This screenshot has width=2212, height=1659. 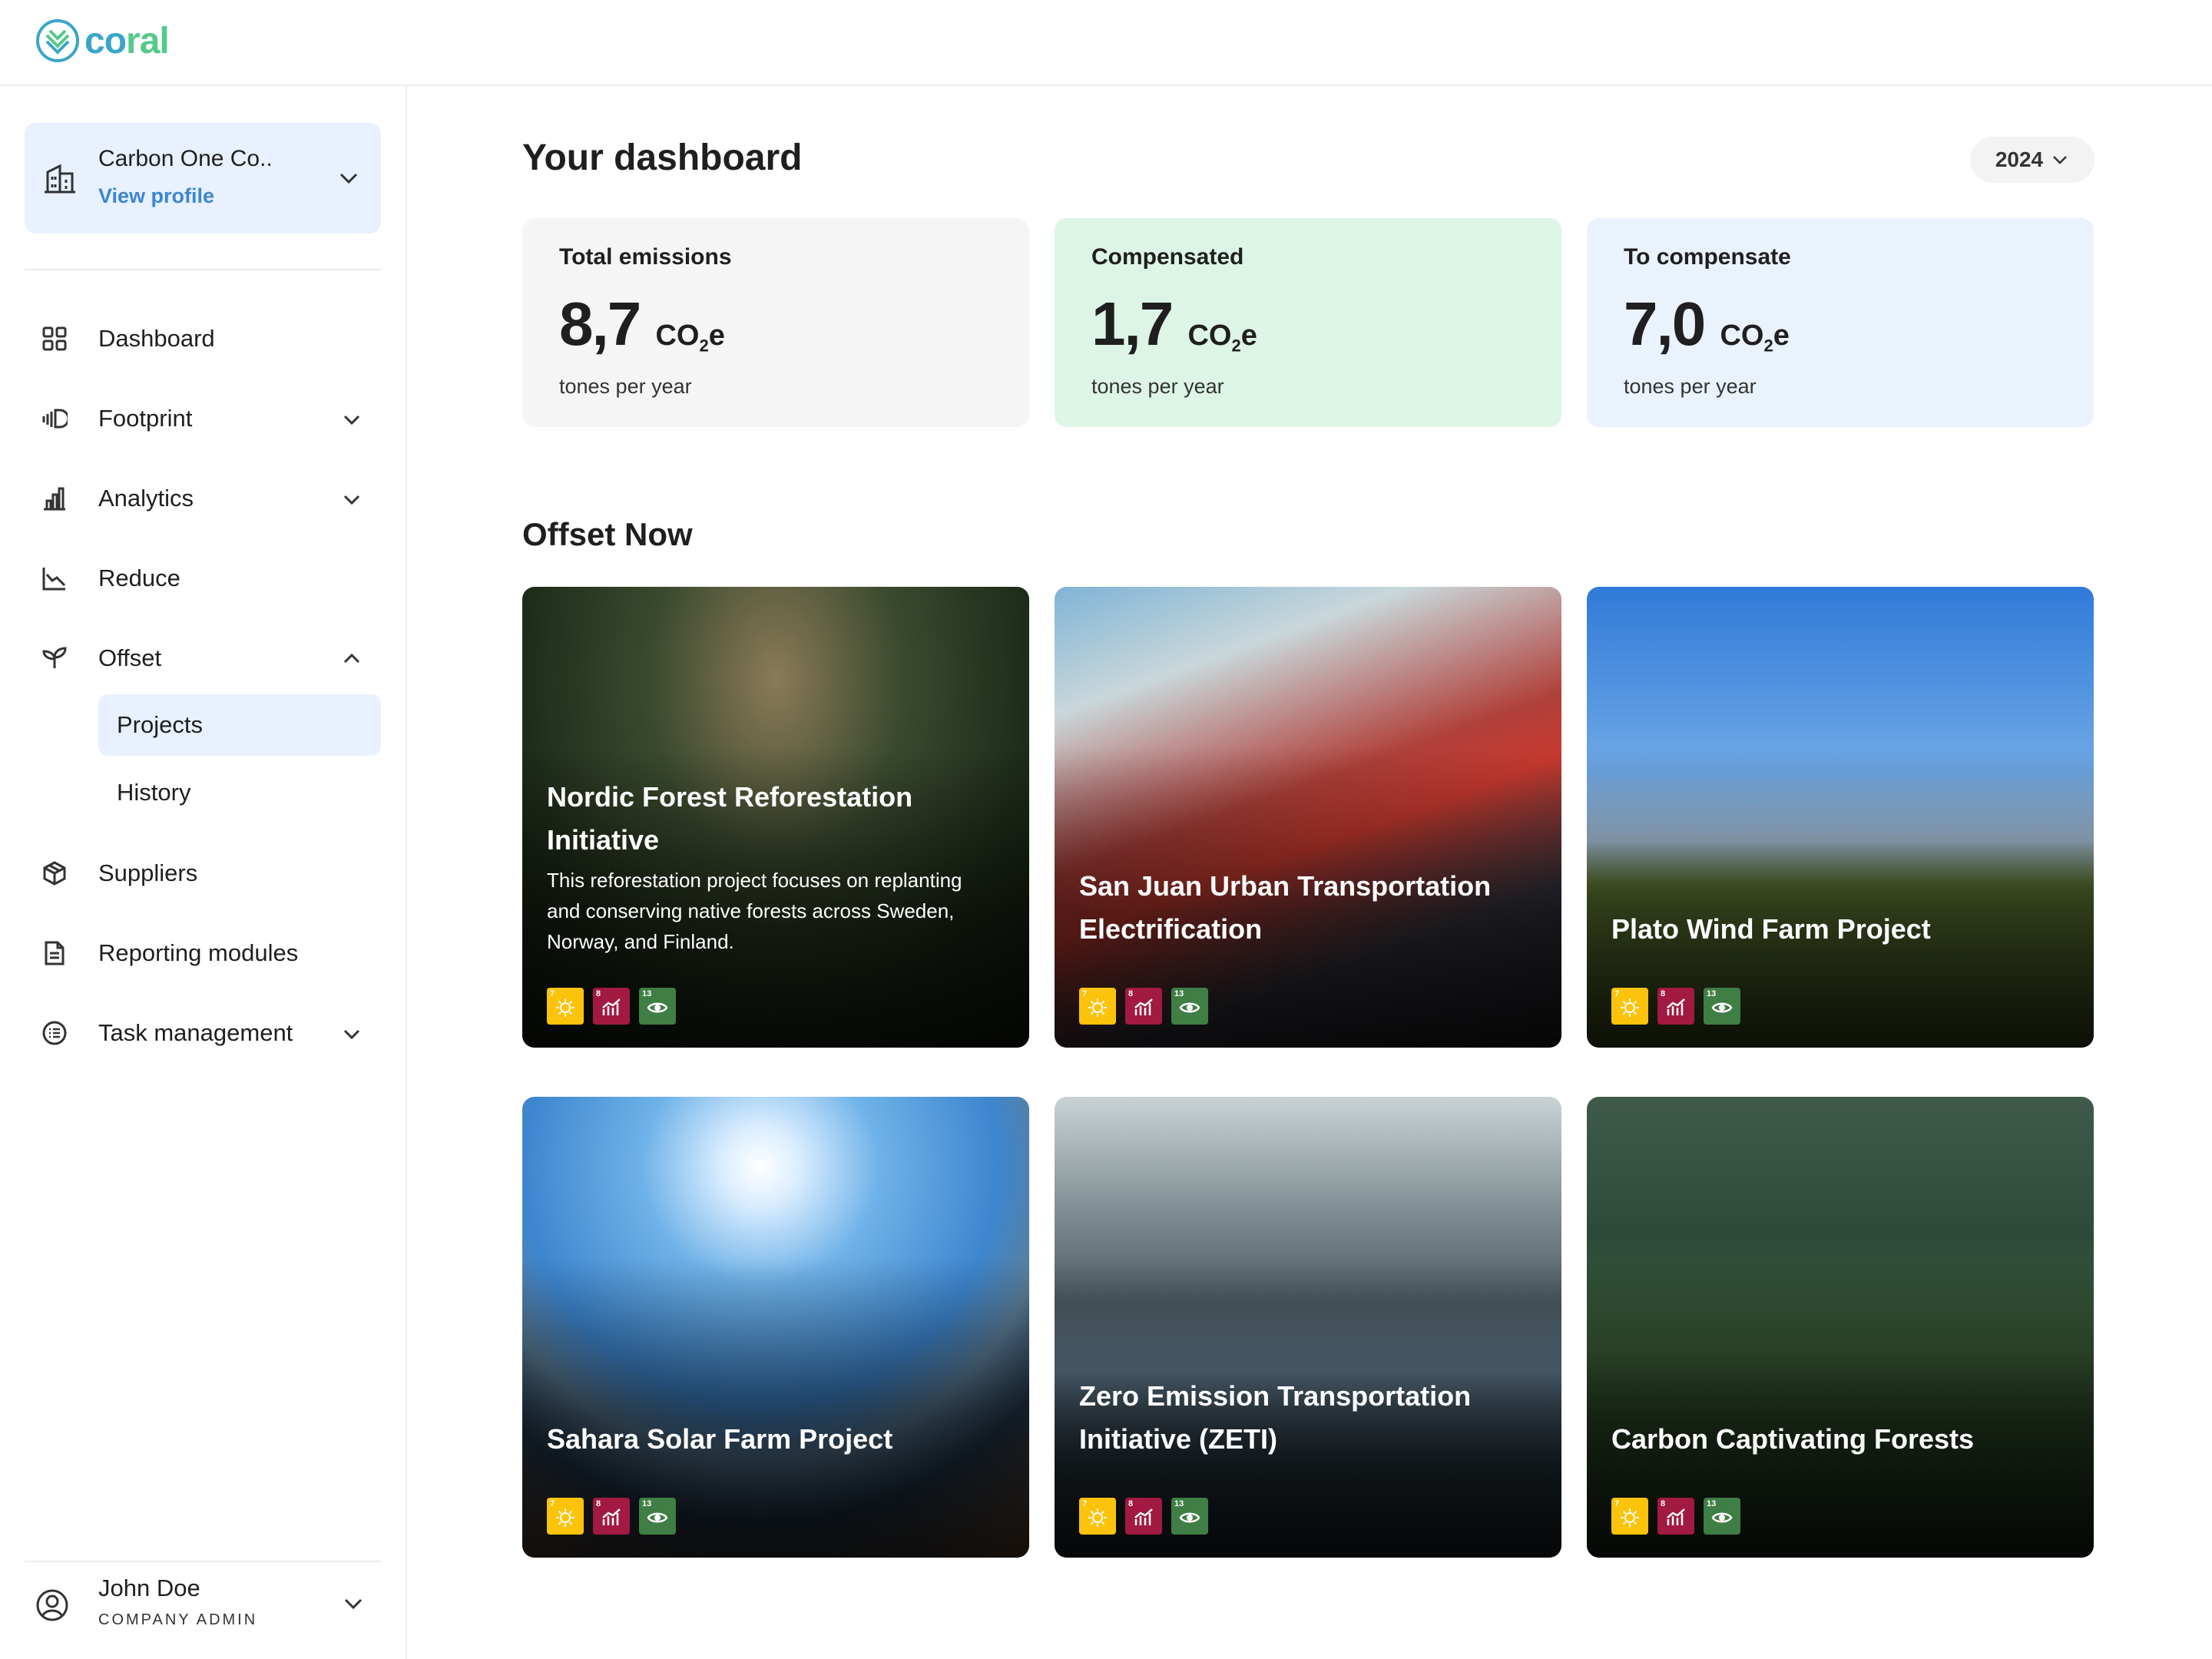 What do you see at coordinates (146, 499) in the screenshot?
I see `sidebar-item-label: Analytics` at bounding box center [146, 499].